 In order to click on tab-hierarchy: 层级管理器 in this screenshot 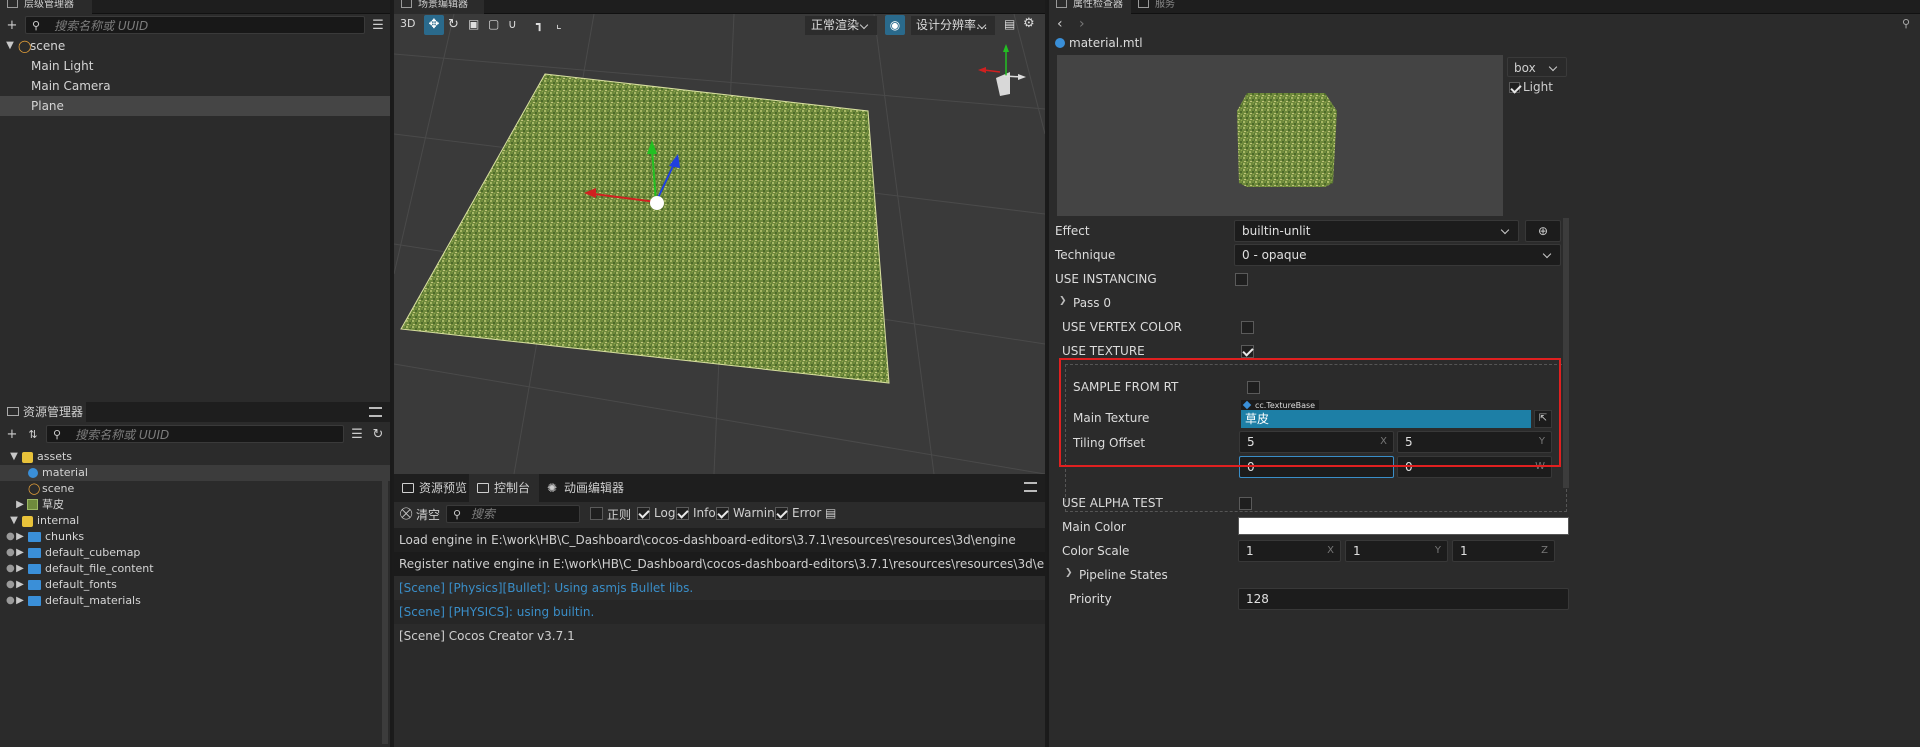, I will do `click(46, 7)`.